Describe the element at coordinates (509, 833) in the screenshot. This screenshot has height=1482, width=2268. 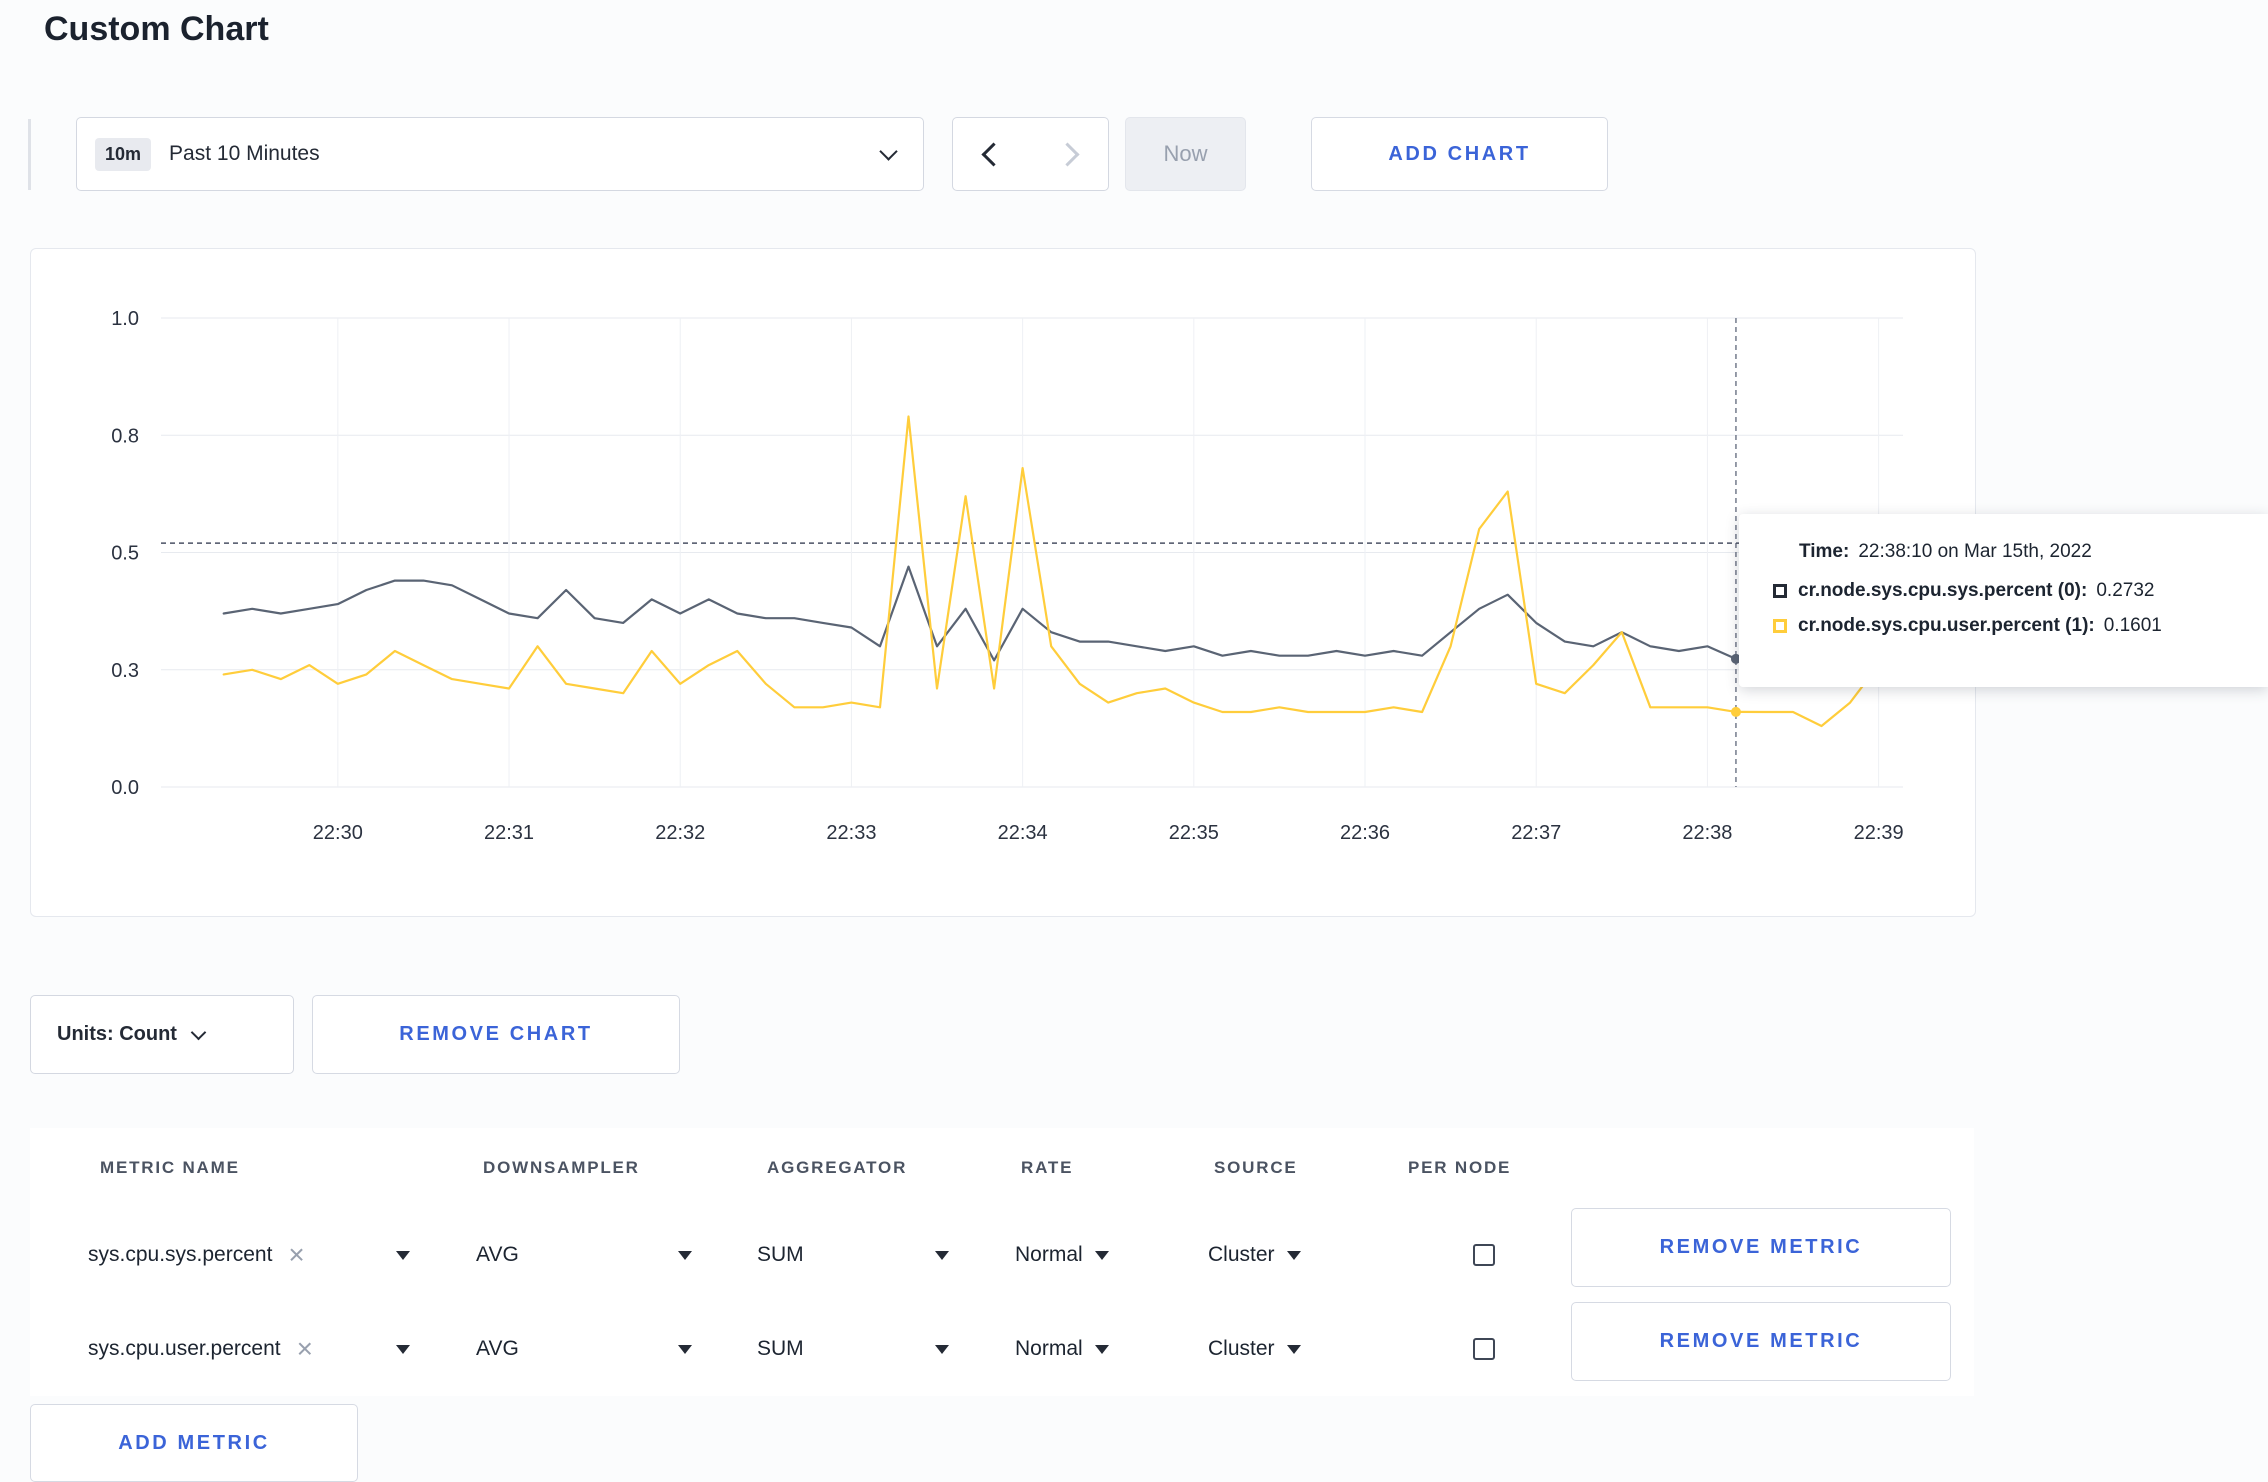
I see `svg-text: 22:31` at that location.